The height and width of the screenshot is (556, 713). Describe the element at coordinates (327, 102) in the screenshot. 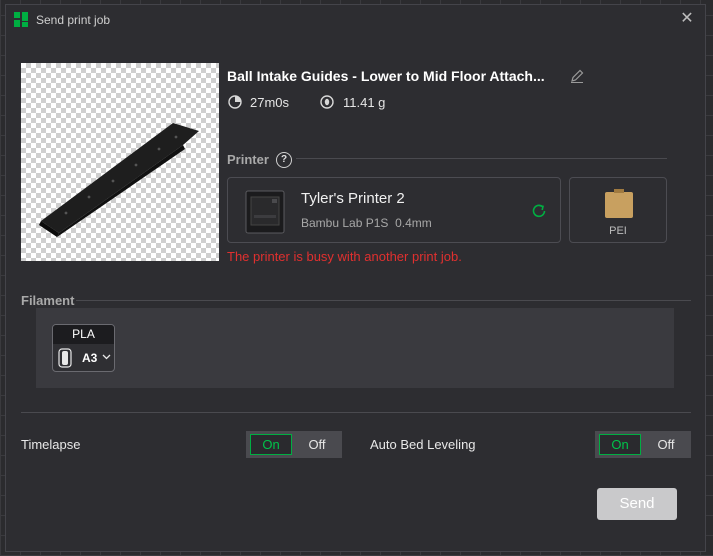

I see `filament-weight-icon` at that location.